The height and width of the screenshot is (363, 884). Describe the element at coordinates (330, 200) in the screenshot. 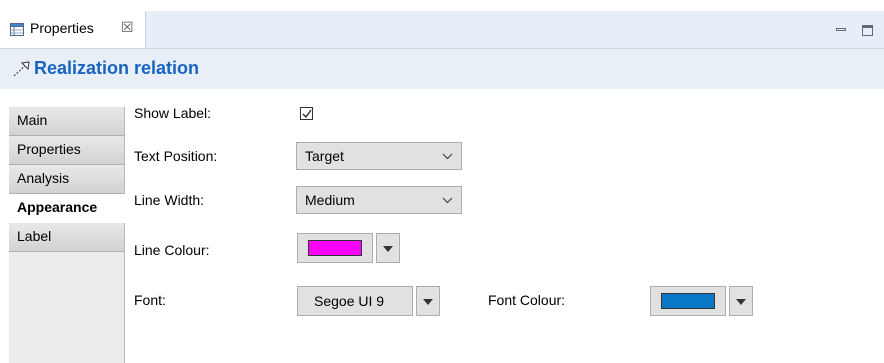

I see `line-width-value: Medium` at that location.